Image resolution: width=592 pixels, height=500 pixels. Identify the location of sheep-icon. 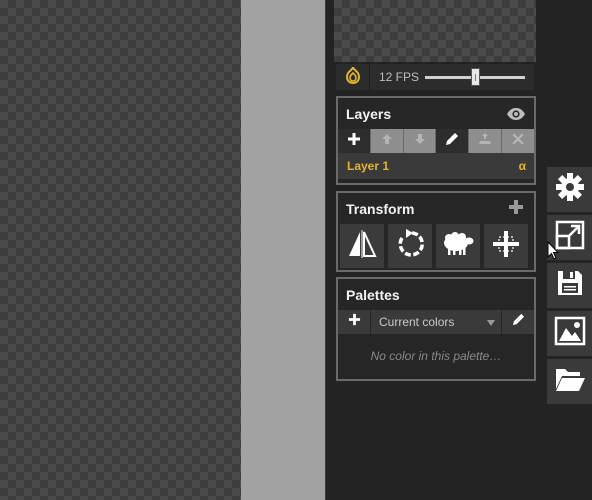
(458, 246).